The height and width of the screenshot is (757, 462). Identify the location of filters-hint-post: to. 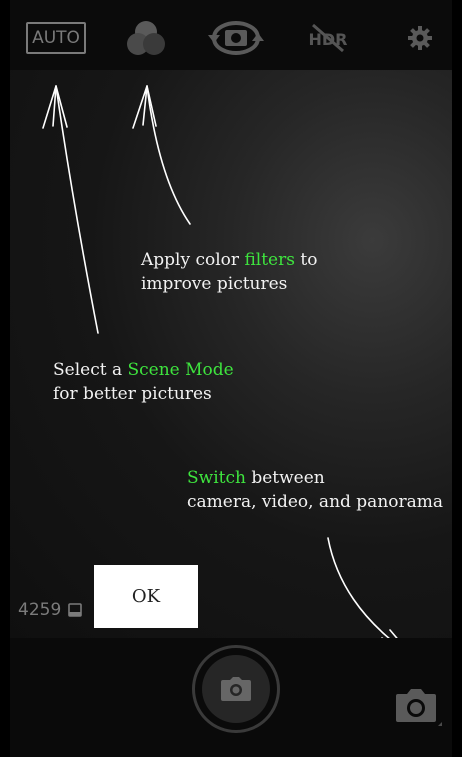
(306, 260).